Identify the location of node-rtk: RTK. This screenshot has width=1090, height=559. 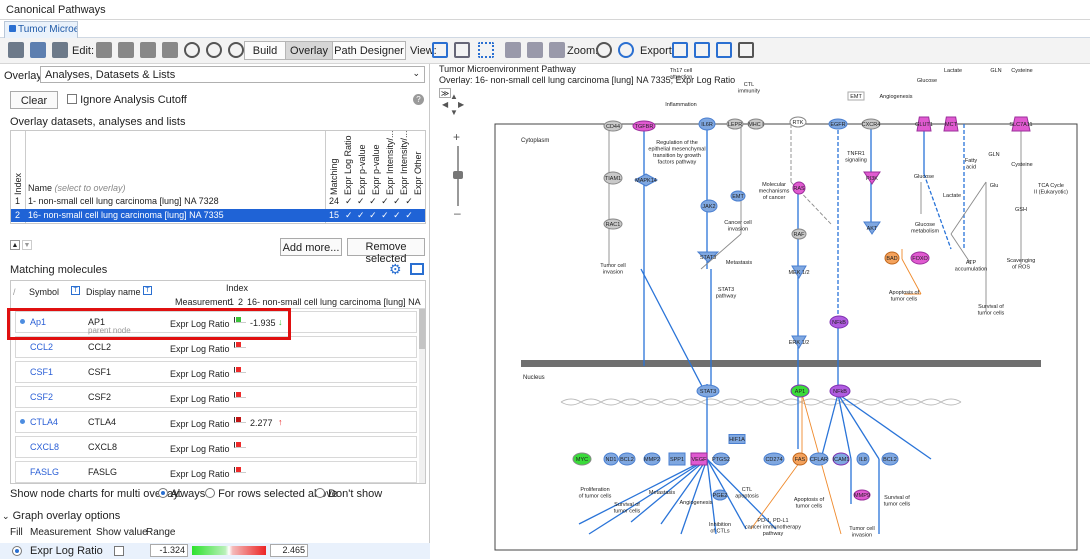
(798, 122).